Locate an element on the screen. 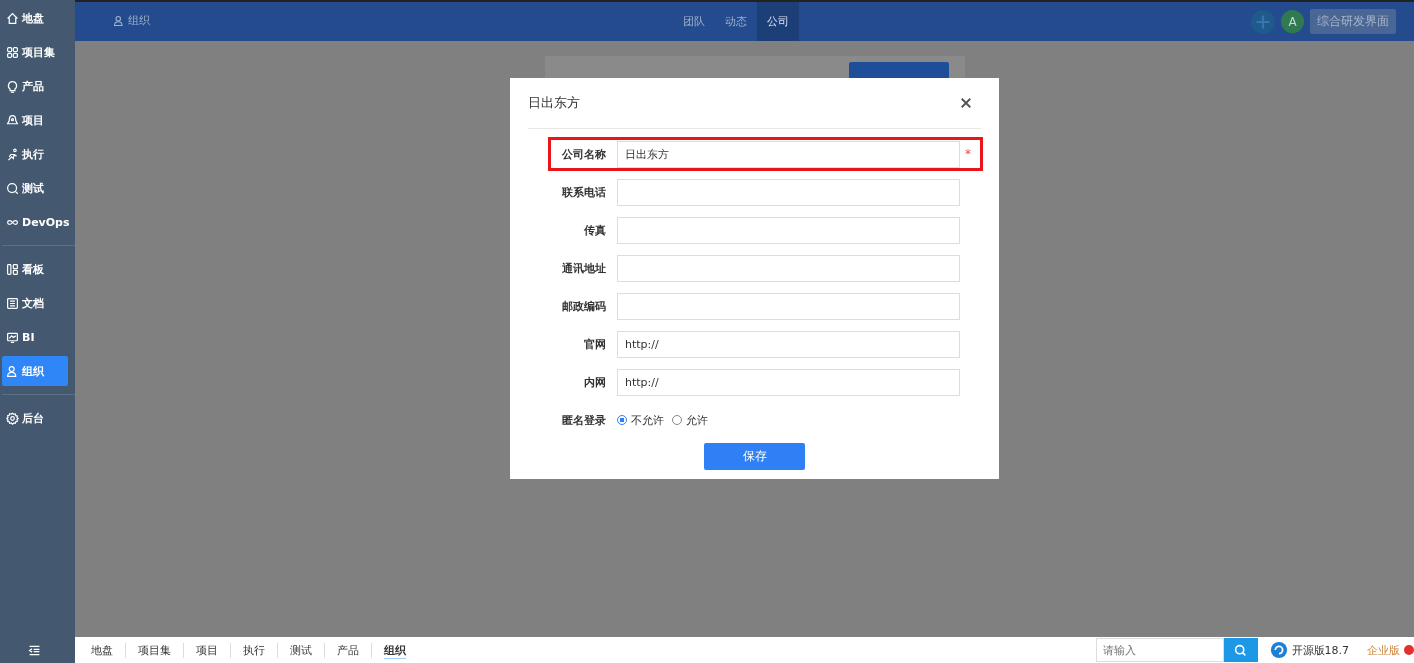 This screenshot has height=663, width=1414. search-button is located at coordinates (1240, 650).